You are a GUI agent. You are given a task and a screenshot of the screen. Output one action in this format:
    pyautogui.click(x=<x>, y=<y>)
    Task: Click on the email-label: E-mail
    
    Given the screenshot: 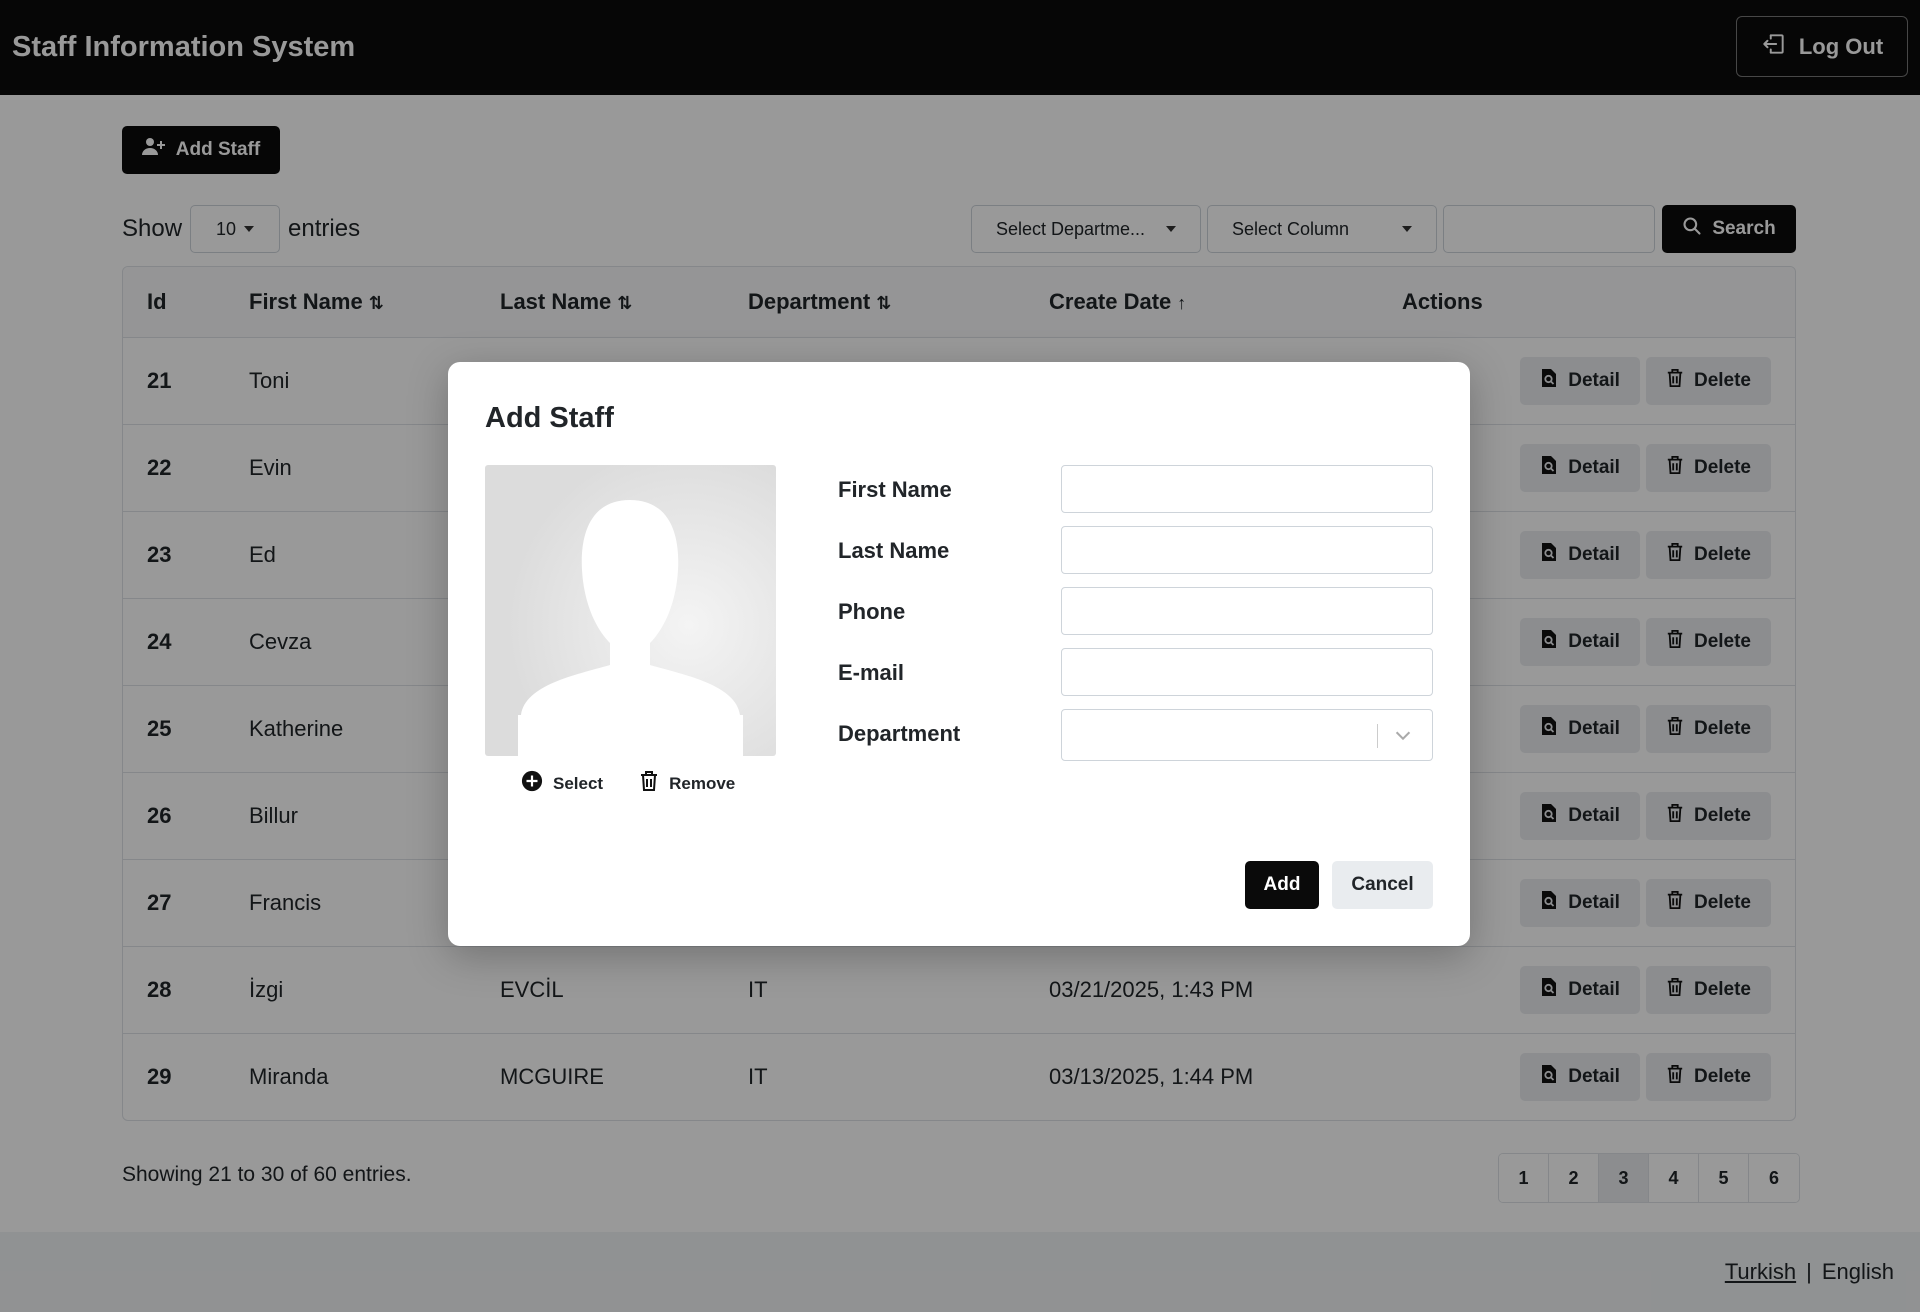 What is the action you would take?
    pyautogui.click(x=871, y=672)
    